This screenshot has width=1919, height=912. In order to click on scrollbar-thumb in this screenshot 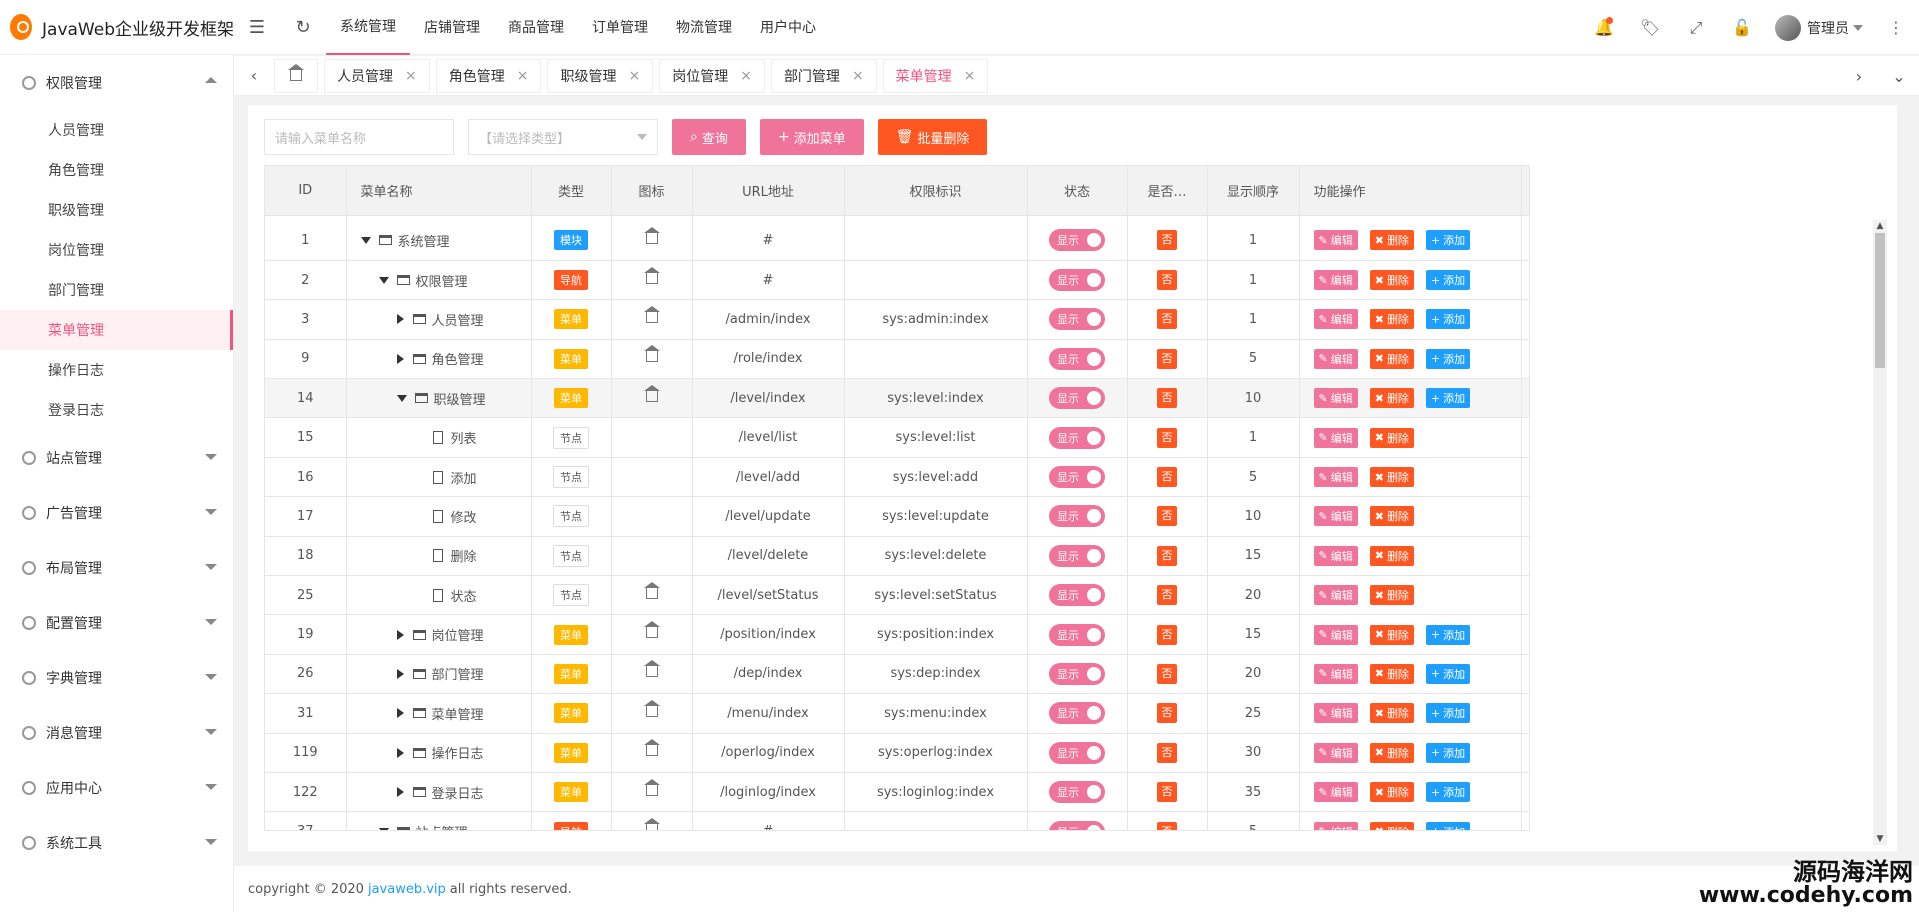, I will do `click(1880, 300)`.